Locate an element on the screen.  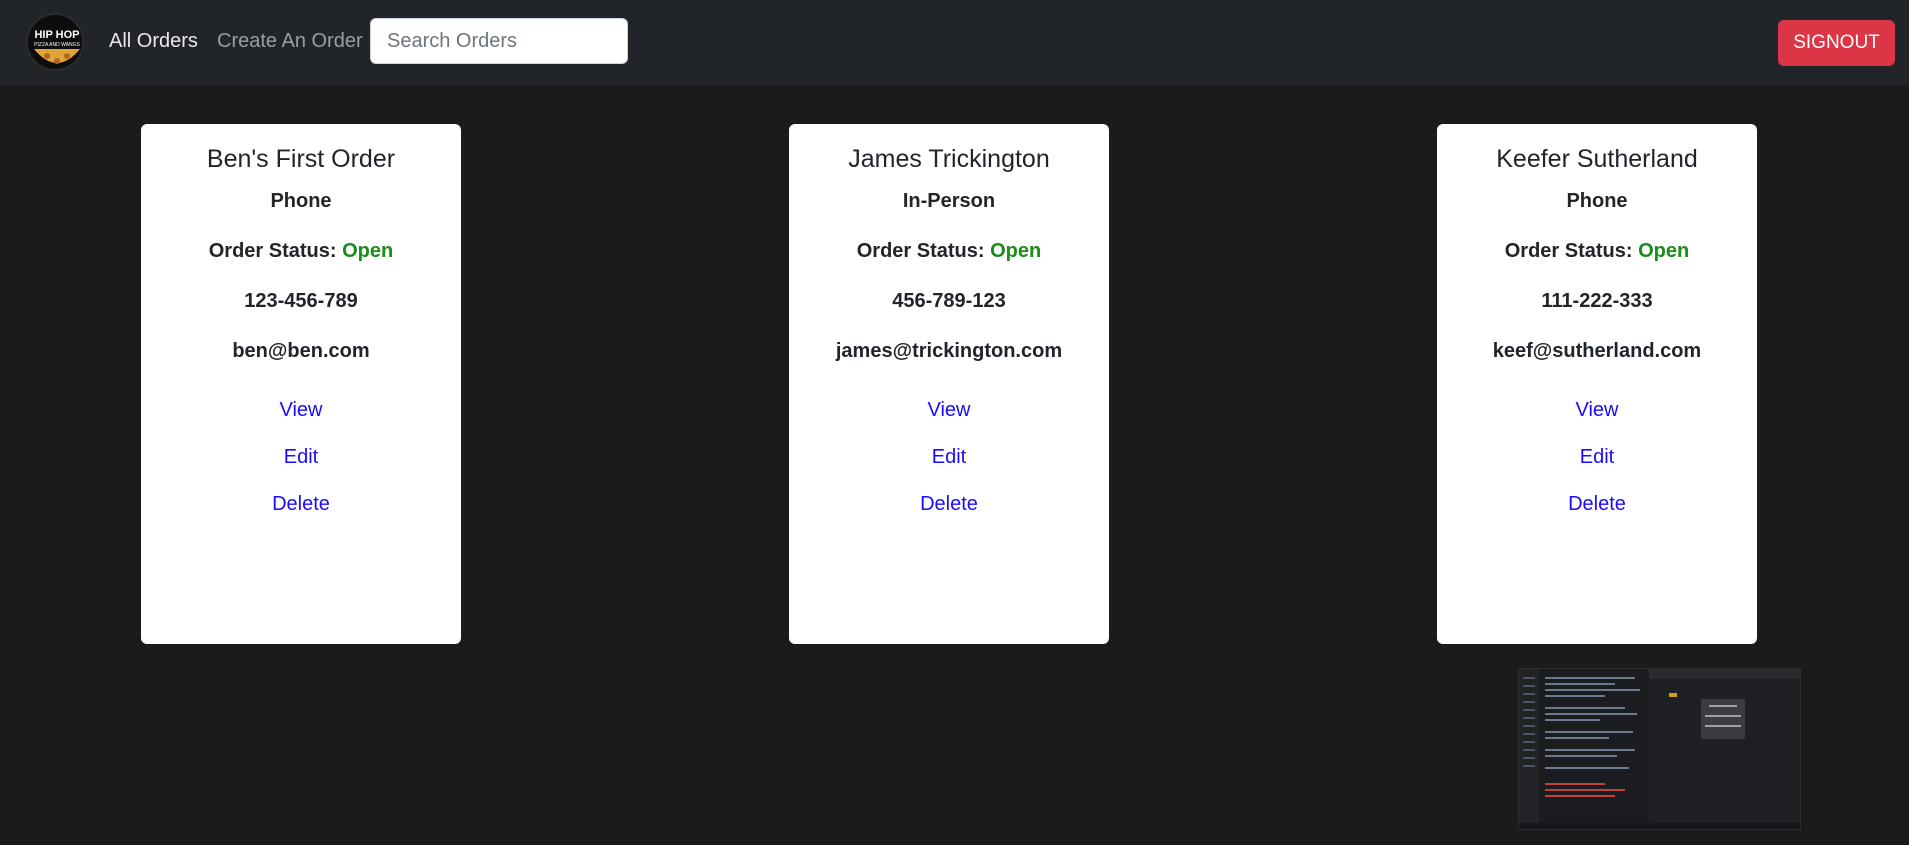
order-email: ben@ben.com is located at coordinates (301, 351).